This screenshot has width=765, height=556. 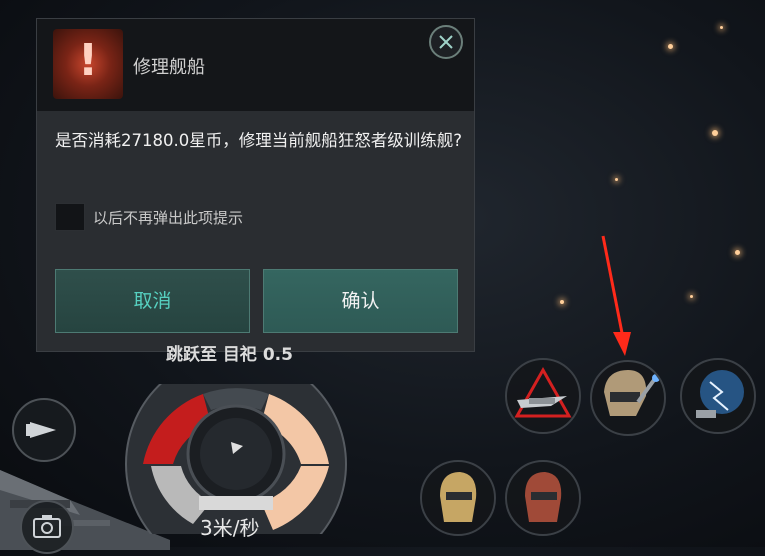 What do you see at coordinates (543, 392) in the screenshot?
I see `fighter-ship-icon` at bounding box center [543, 392].